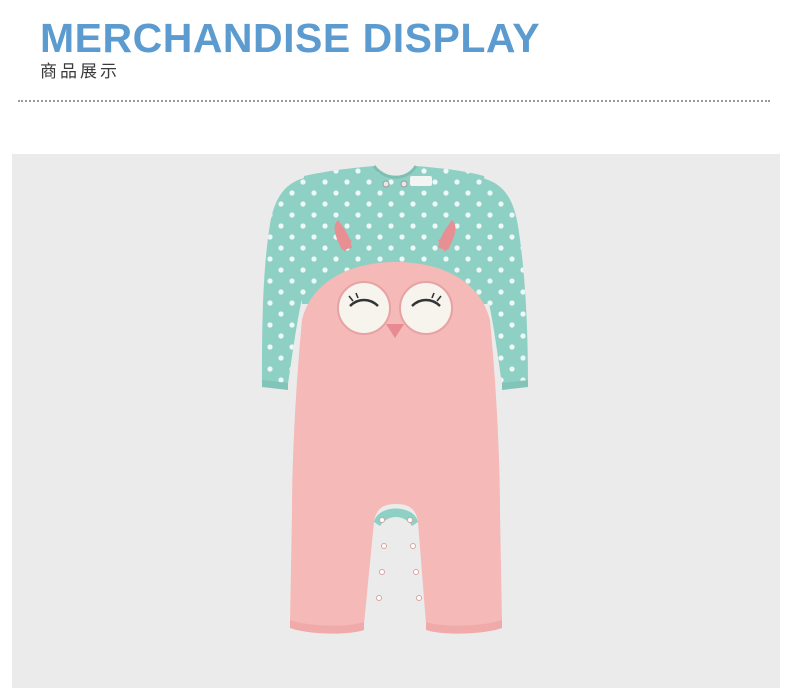  I want to click on section-title-en: MERCHANDISE DISPLAY, so click(290, 38).